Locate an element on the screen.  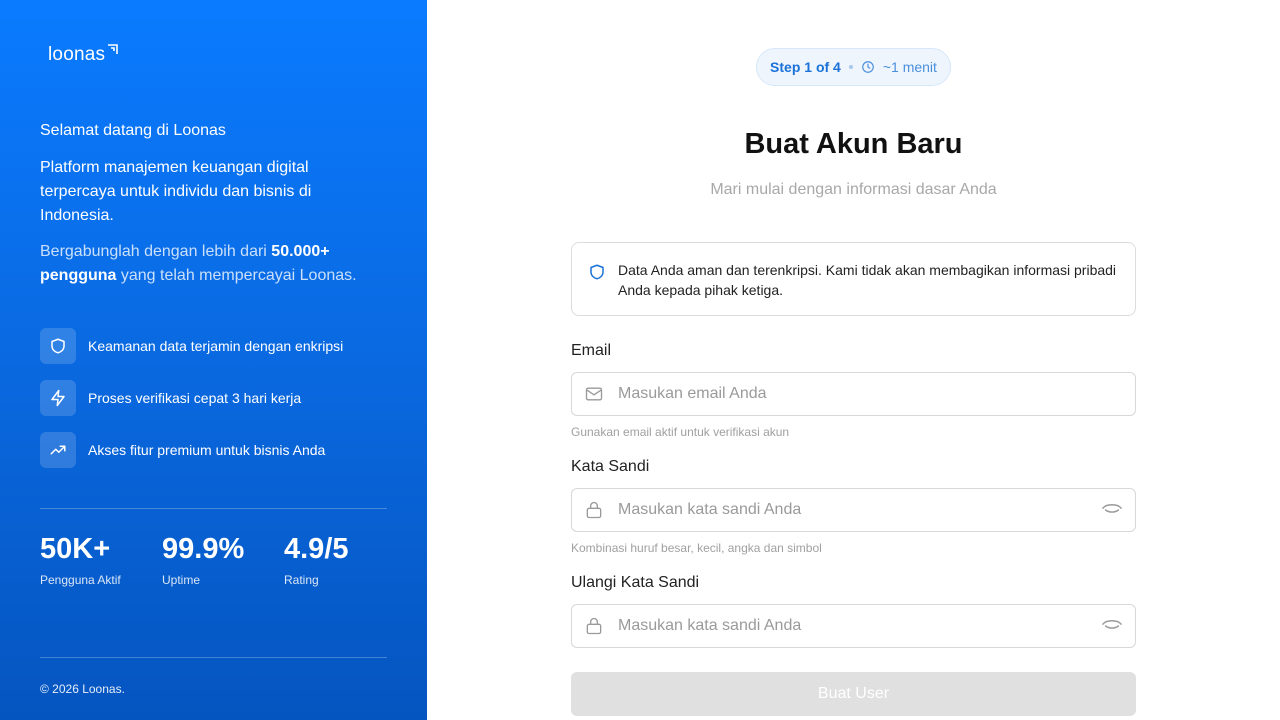
feature-item-premium: Akses fitur premium untuk bisnis Anda is located at coordinates (191, 450).